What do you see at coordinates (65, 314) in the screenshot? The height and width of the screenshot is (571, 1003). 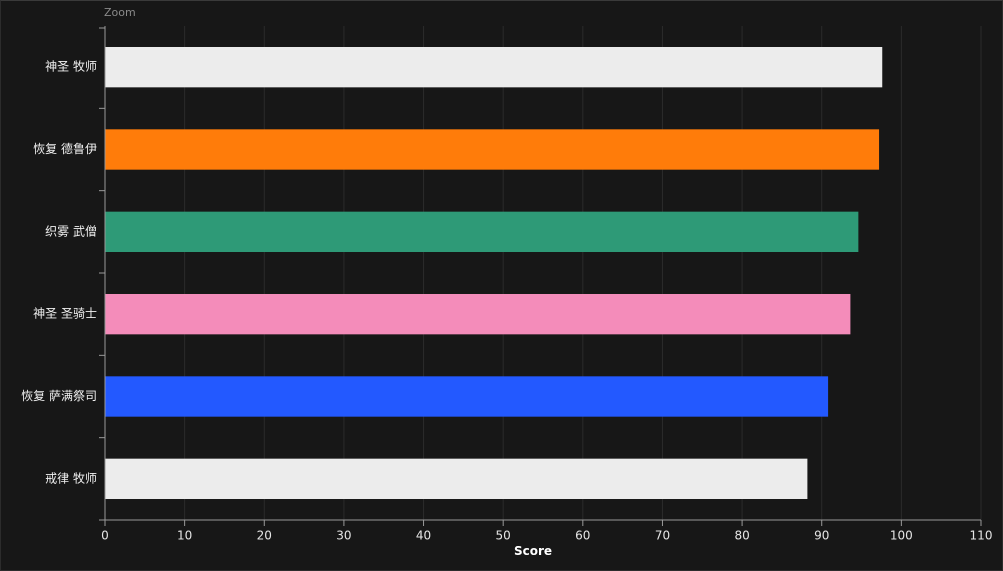 I see `category-label: 神圣 圣骑士` at bounding box center [65, 314].